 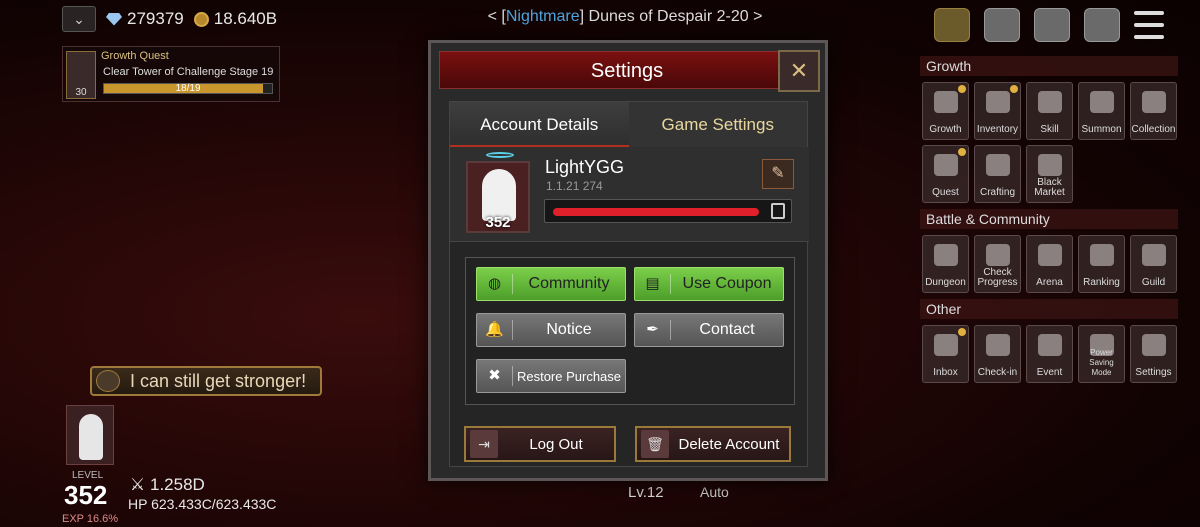 I want to click on quest-title: Growth Quest, so click(x=135, y=56).